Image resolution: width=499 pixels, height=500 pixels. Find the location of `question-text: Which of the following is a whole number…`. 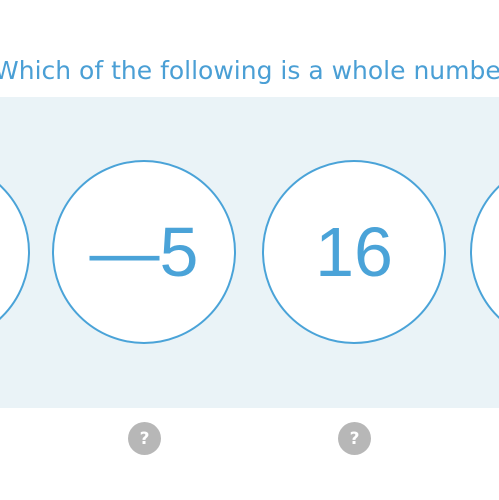

question-text: Which of the following is a whole number… is located at coordinates (249, 70).